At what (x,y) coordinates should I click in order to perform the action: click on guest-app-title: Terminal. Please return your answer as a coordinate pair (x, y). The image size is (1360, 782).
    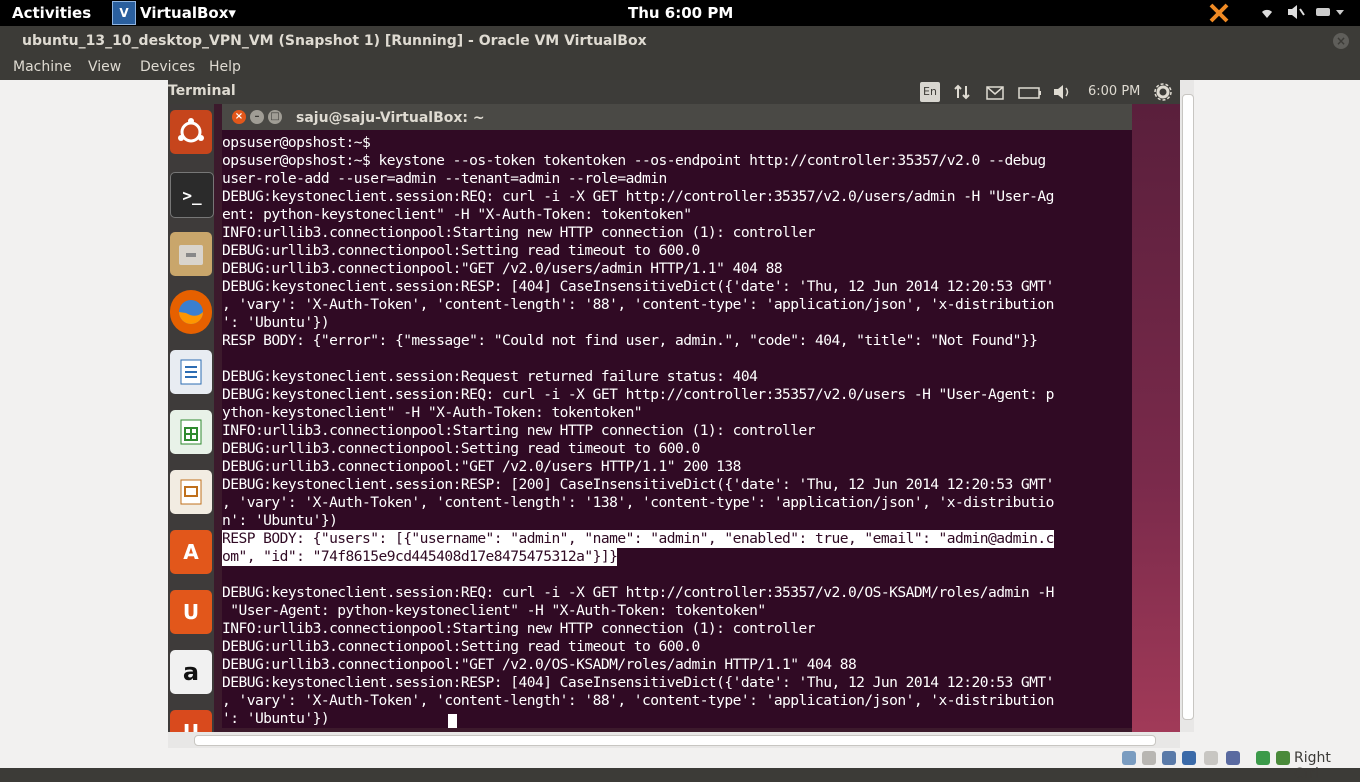
    Looking at the image, I should click on (202, 91).